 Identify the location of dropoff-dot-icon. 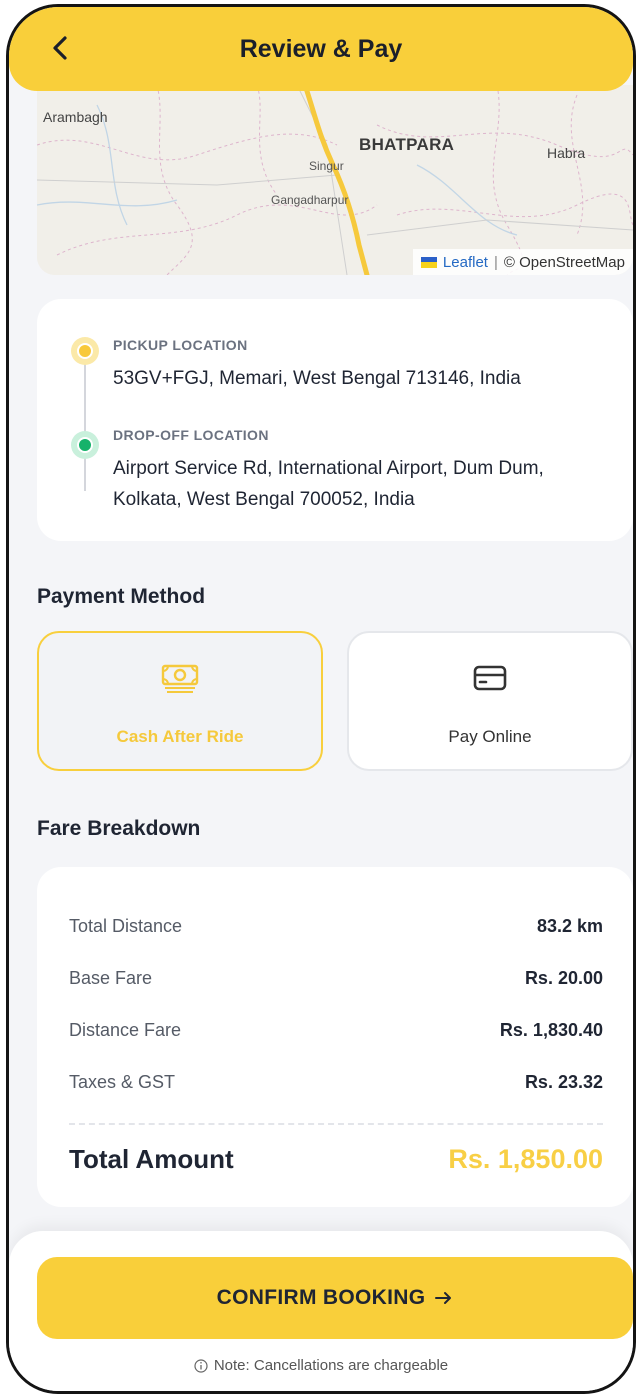
(85, 445).